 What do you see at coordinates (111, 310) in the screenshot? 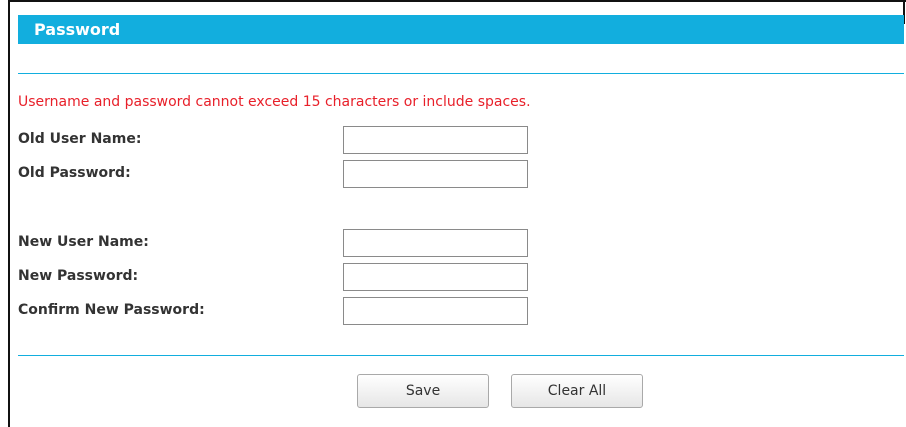
I see `confirm-new-password-label: Confirm New Password:` at bounding box center [111, 310].